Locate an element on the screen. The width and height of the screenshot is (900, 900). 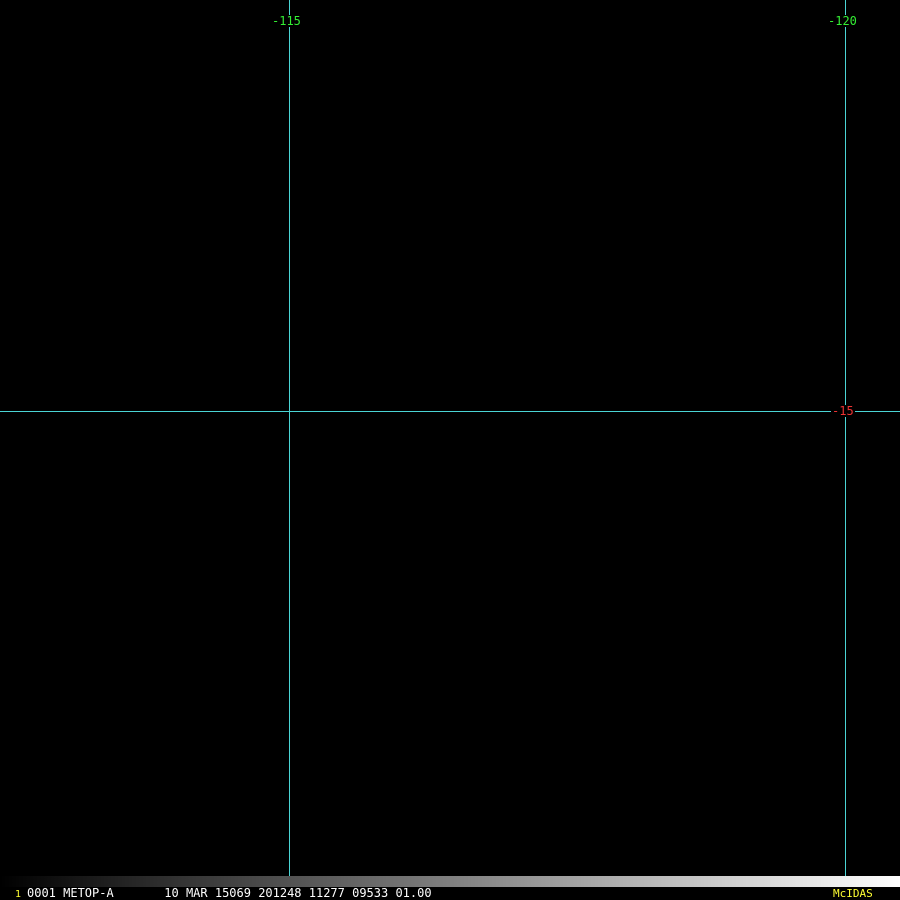
longitude-label-minus-115: -115 is located at coordinates (286, 21).